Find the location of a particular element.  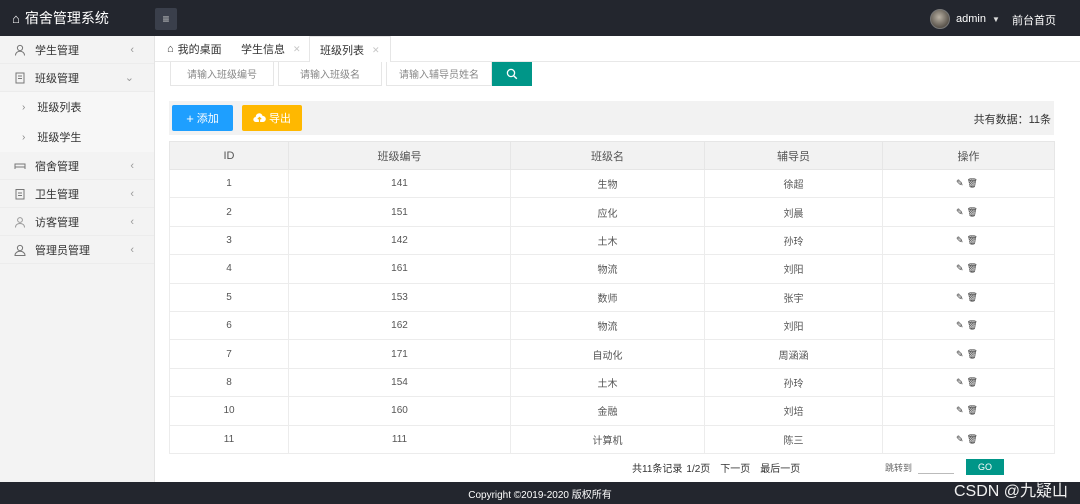

class-name-input: 请输入班级名 is located at coordinates (330, 74).